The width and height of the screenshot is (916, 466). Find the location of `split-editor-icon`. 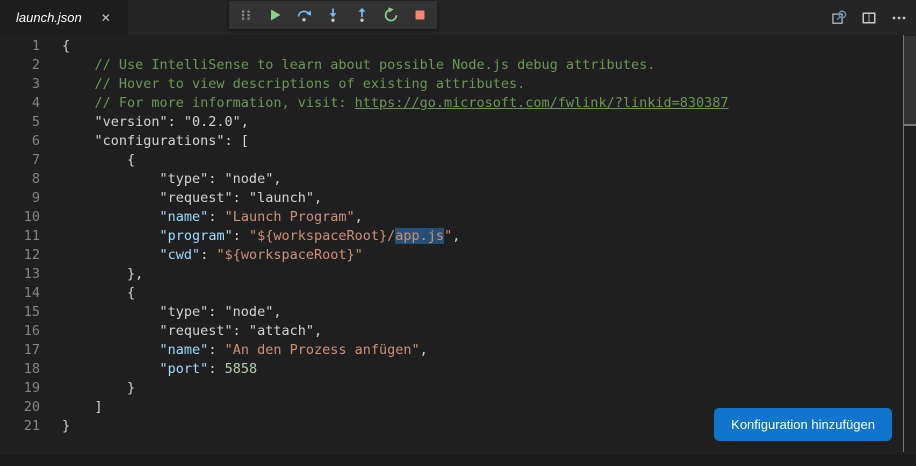

split-editor-icon is located at coordinates (869, 18).